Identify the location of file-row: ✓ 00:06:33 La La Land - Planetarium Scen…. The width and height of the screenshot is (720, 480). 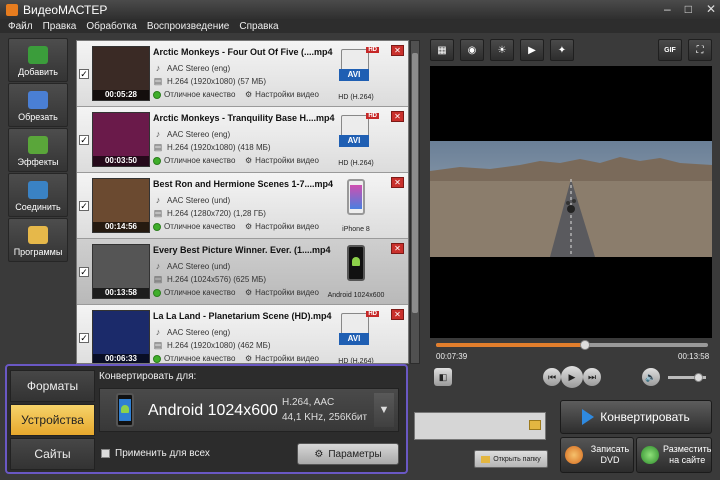
(242, 334).